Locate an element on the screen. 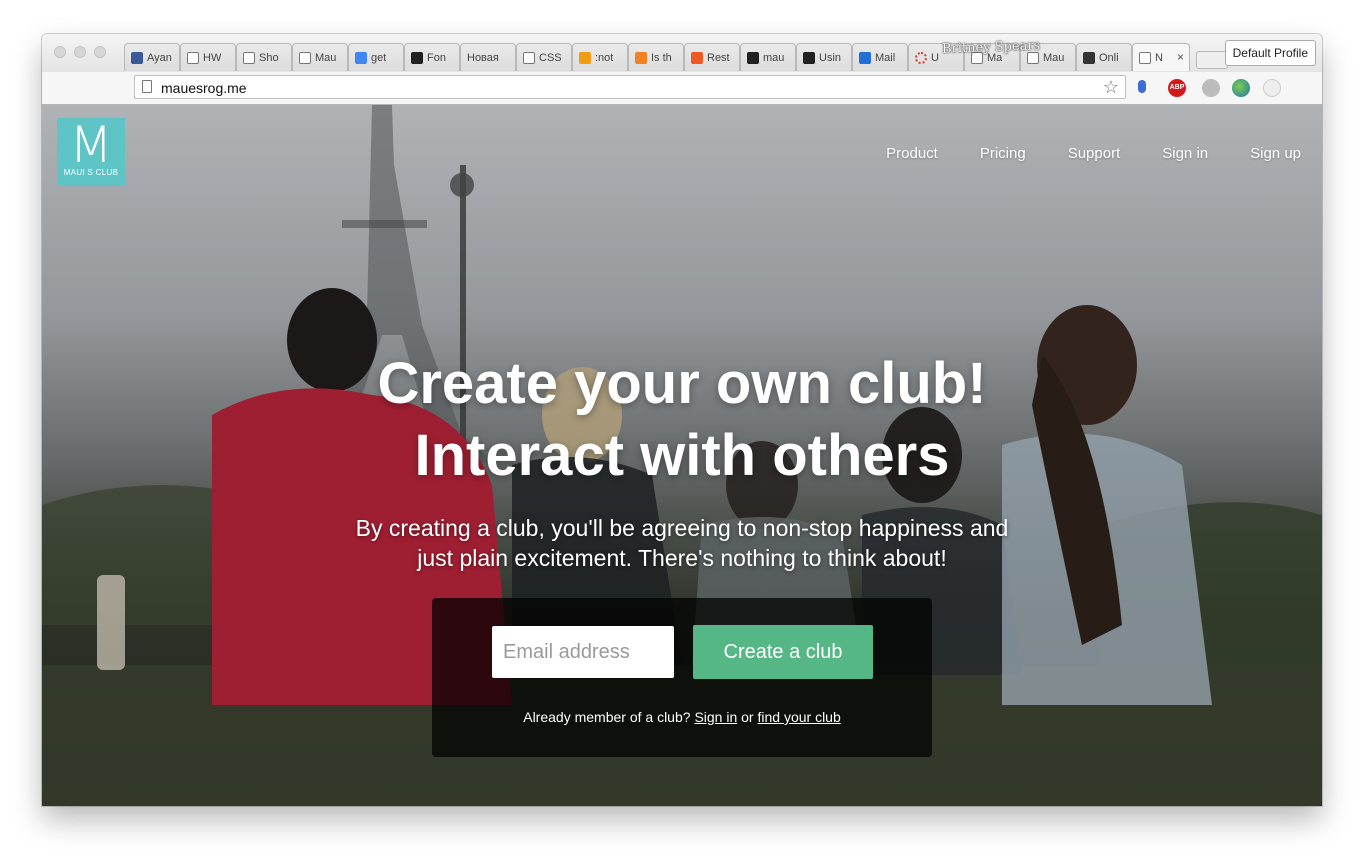 This screenshot has width=1364, height=857. browser-tab: Fon is located at coordinates (432, 57).